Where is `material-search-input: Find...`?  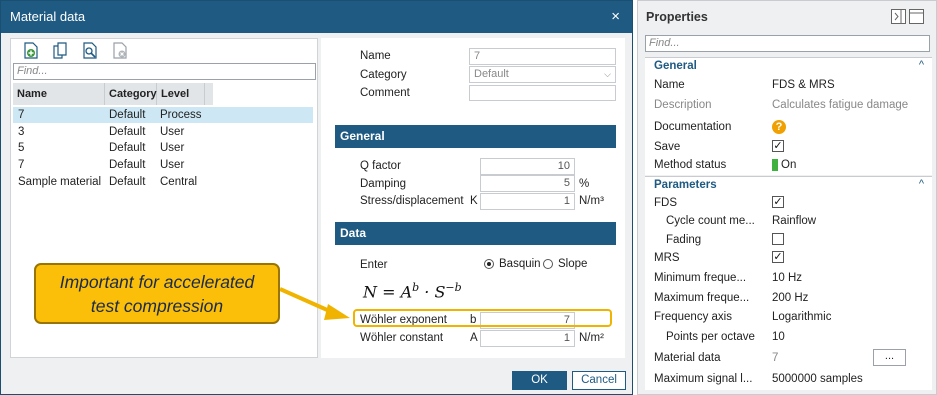
material-search-input: Find... is located at coordinates (164, 71).